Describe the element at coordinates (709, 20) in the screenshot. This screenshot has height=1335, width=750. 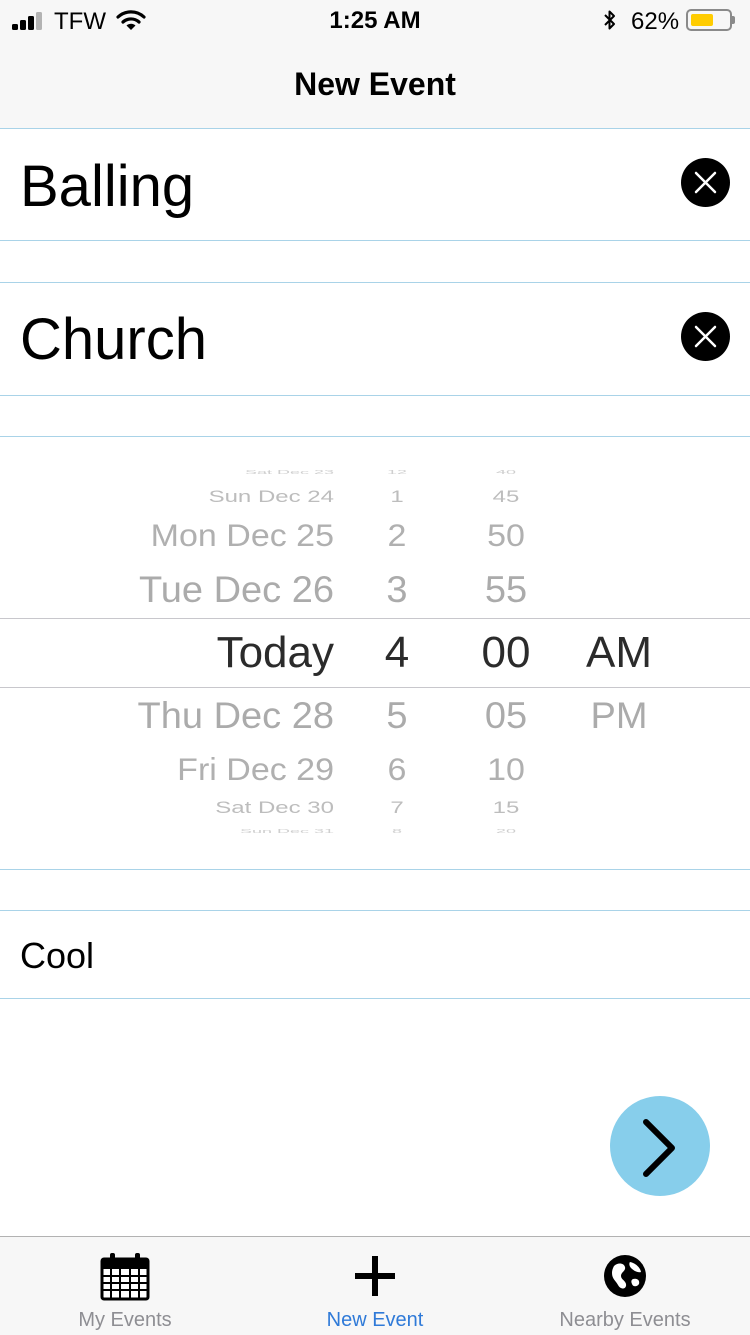
I see `battery-icon` at that location.